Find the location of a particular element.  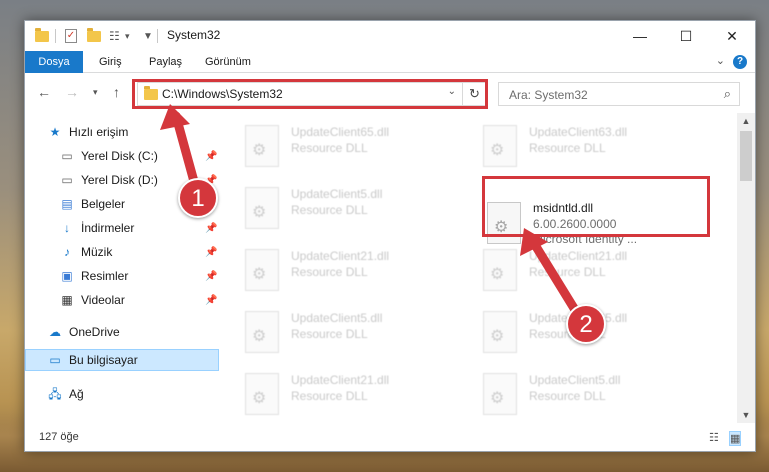

step-1-badge: 1 is located at coordinates (198, 198).